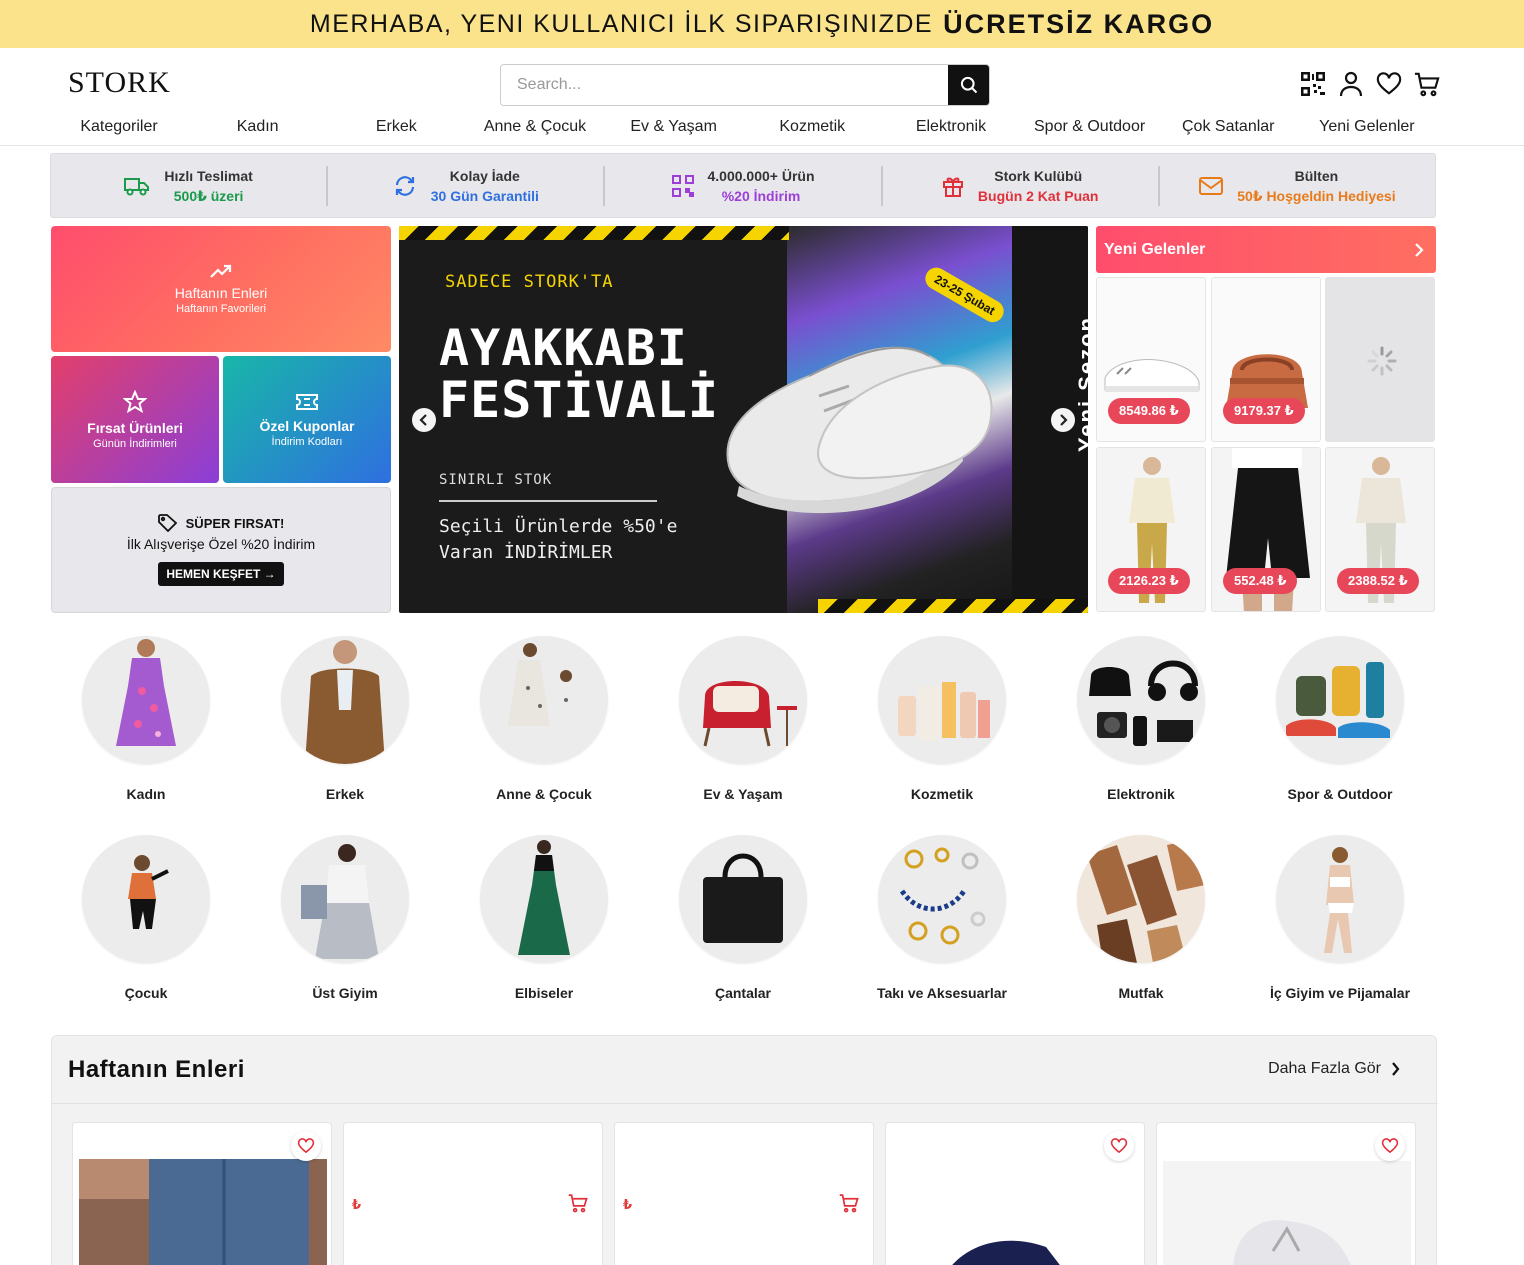 The width and height of the screenshot is (1524, 1265). Describe the element at coordinates (558, 539) in the screenshot. I see `banner-description: Seçili Ürünlerde %50'e Varan İNDİRİMLER` at that location.